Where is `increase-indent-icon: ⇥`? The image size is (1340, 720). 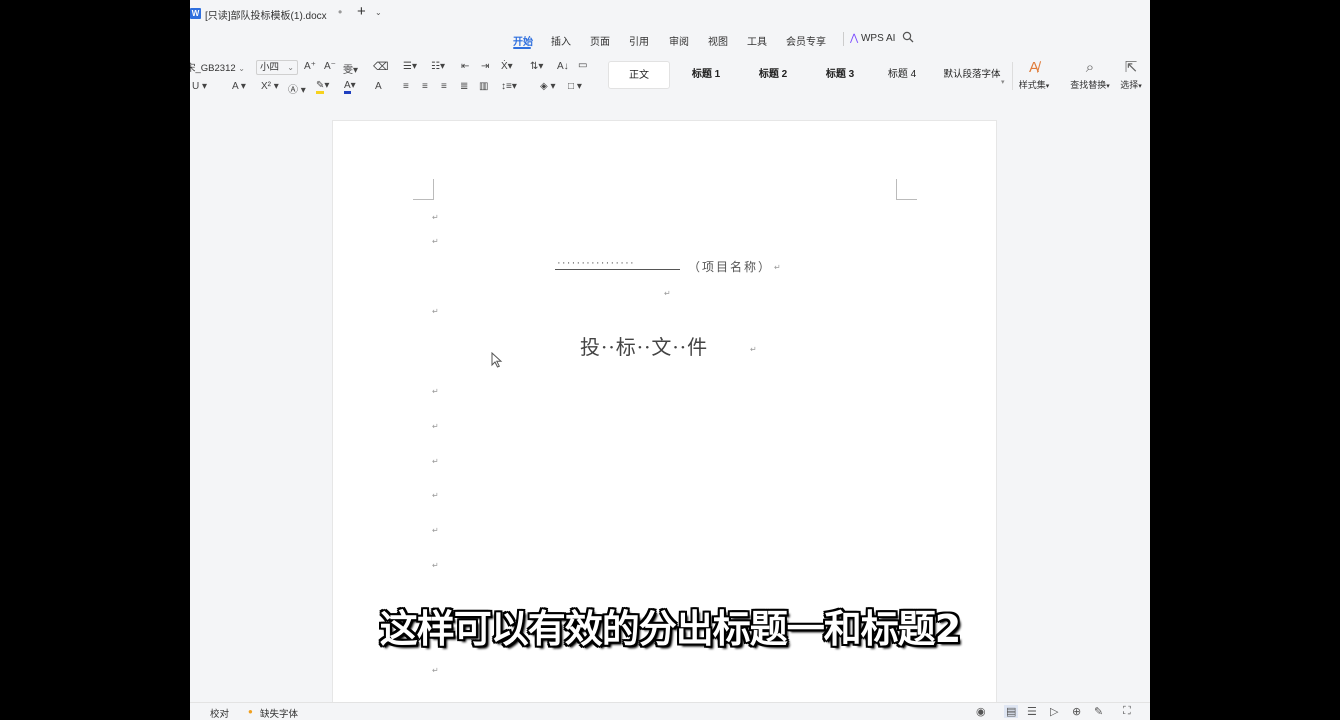
increase-indent-icon: ⇥ is located at coordinates (485, 66).